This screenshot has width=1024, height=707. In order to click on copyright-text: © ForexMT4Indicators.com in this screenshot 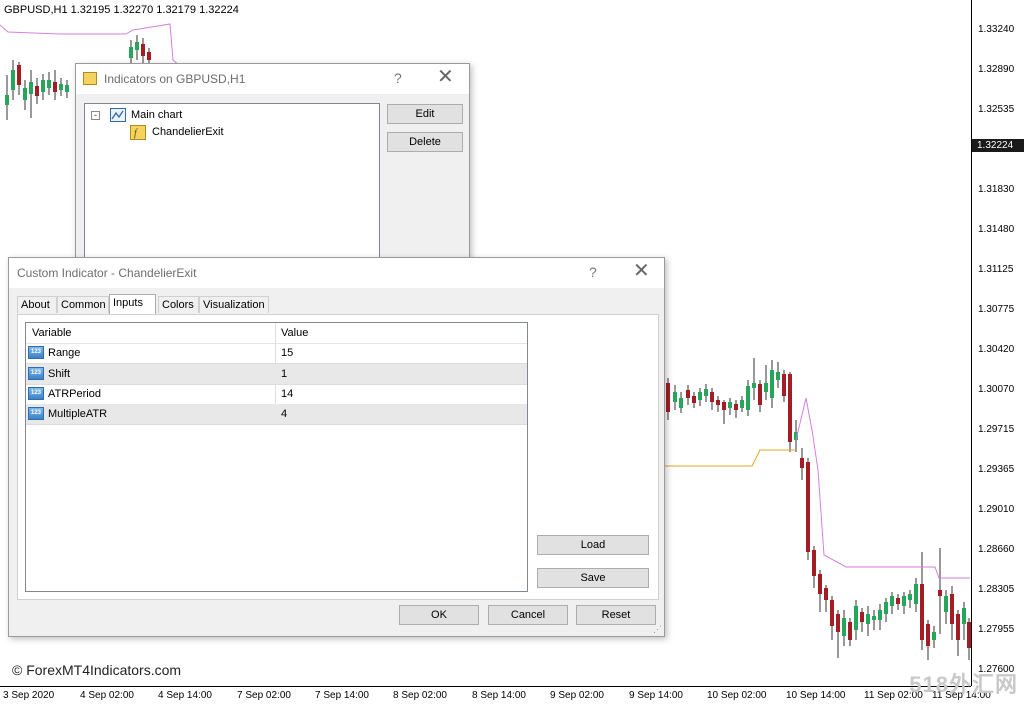, I will do `click(97, 670)`.